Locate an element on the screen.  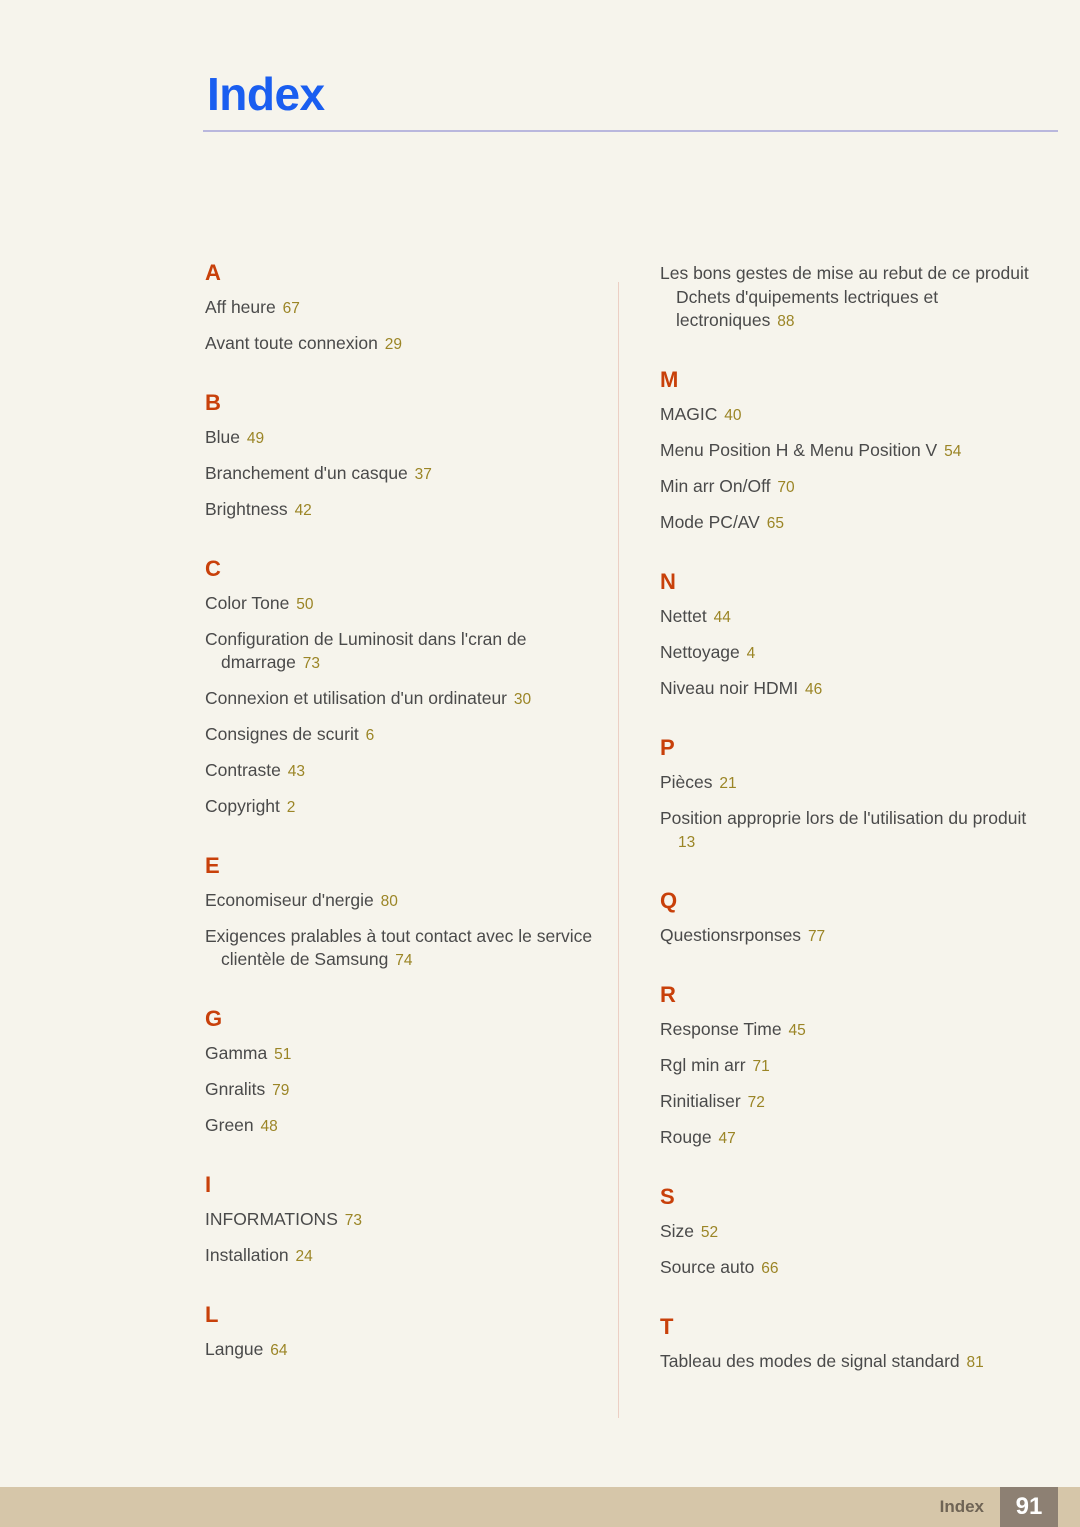
letter-group-i: I INFORMATIONS 73 Installation 24 is located at coordinates (400, 1221).